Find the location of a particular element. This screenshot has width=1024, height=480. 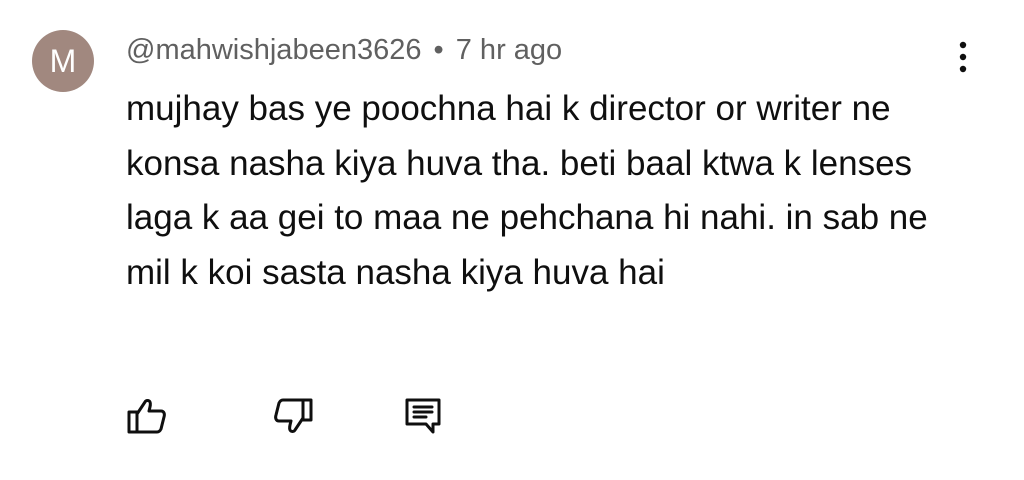

avatar-initial: M is located at coordinates (63, 61).